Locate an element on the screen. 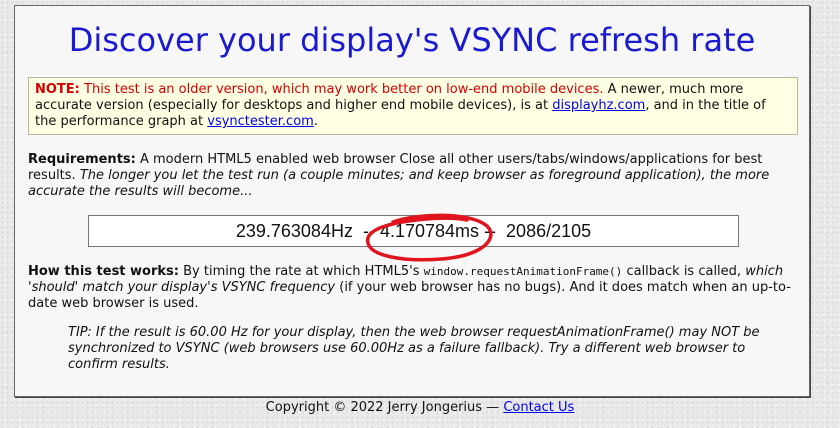 This screenshot has height=428, width=840. displayhz-link: displayhz.com is located at coordinates (598, 105).